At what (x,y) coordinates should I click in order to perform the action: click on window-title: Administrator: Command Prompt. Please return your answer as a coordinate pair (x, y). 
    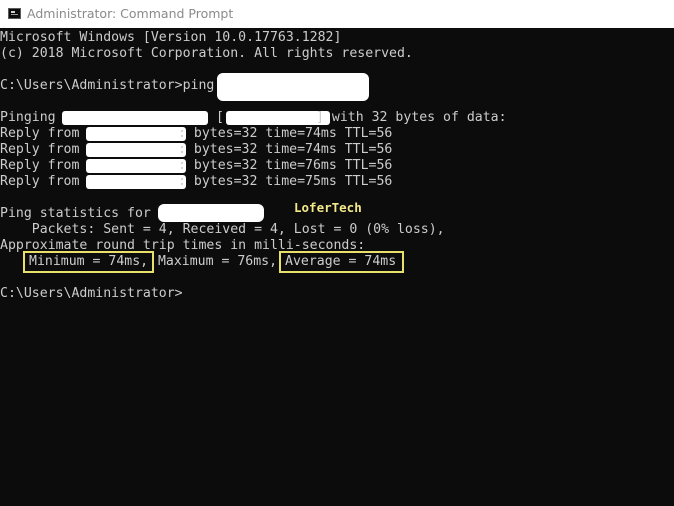
    Looking at the image, I should click on (130, 13).